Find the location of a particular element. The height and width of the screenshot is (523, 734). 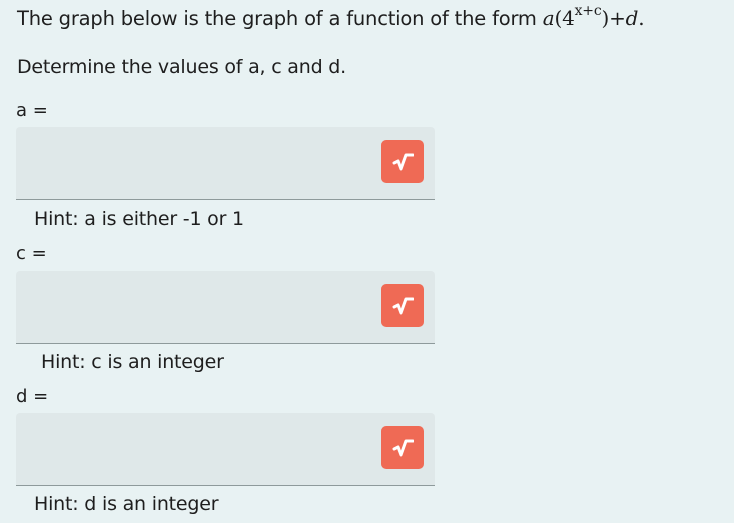

formula-a: a is located at coordinates (548, 18).